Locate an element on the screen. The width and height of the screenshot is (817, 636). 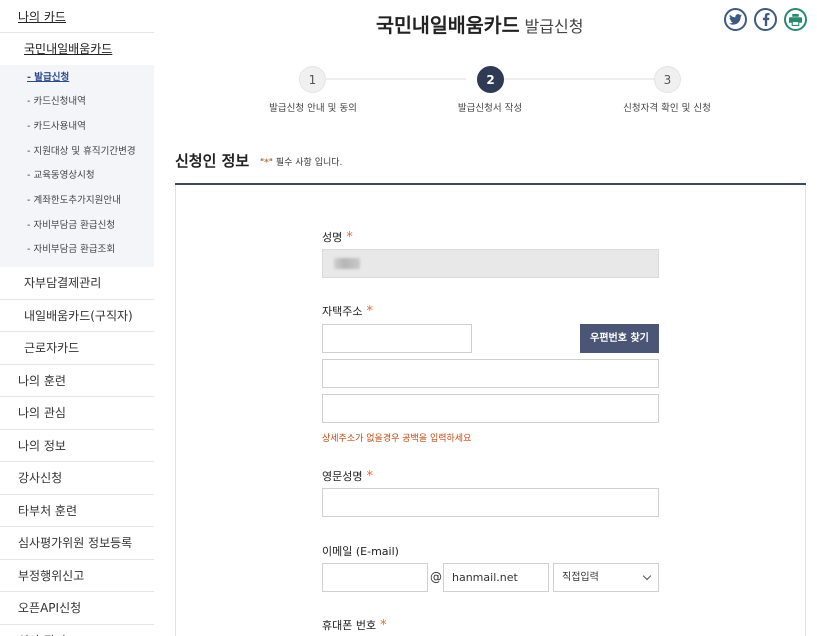
eng-name-label: 영문성명 * is located at coordinates (347, 476).